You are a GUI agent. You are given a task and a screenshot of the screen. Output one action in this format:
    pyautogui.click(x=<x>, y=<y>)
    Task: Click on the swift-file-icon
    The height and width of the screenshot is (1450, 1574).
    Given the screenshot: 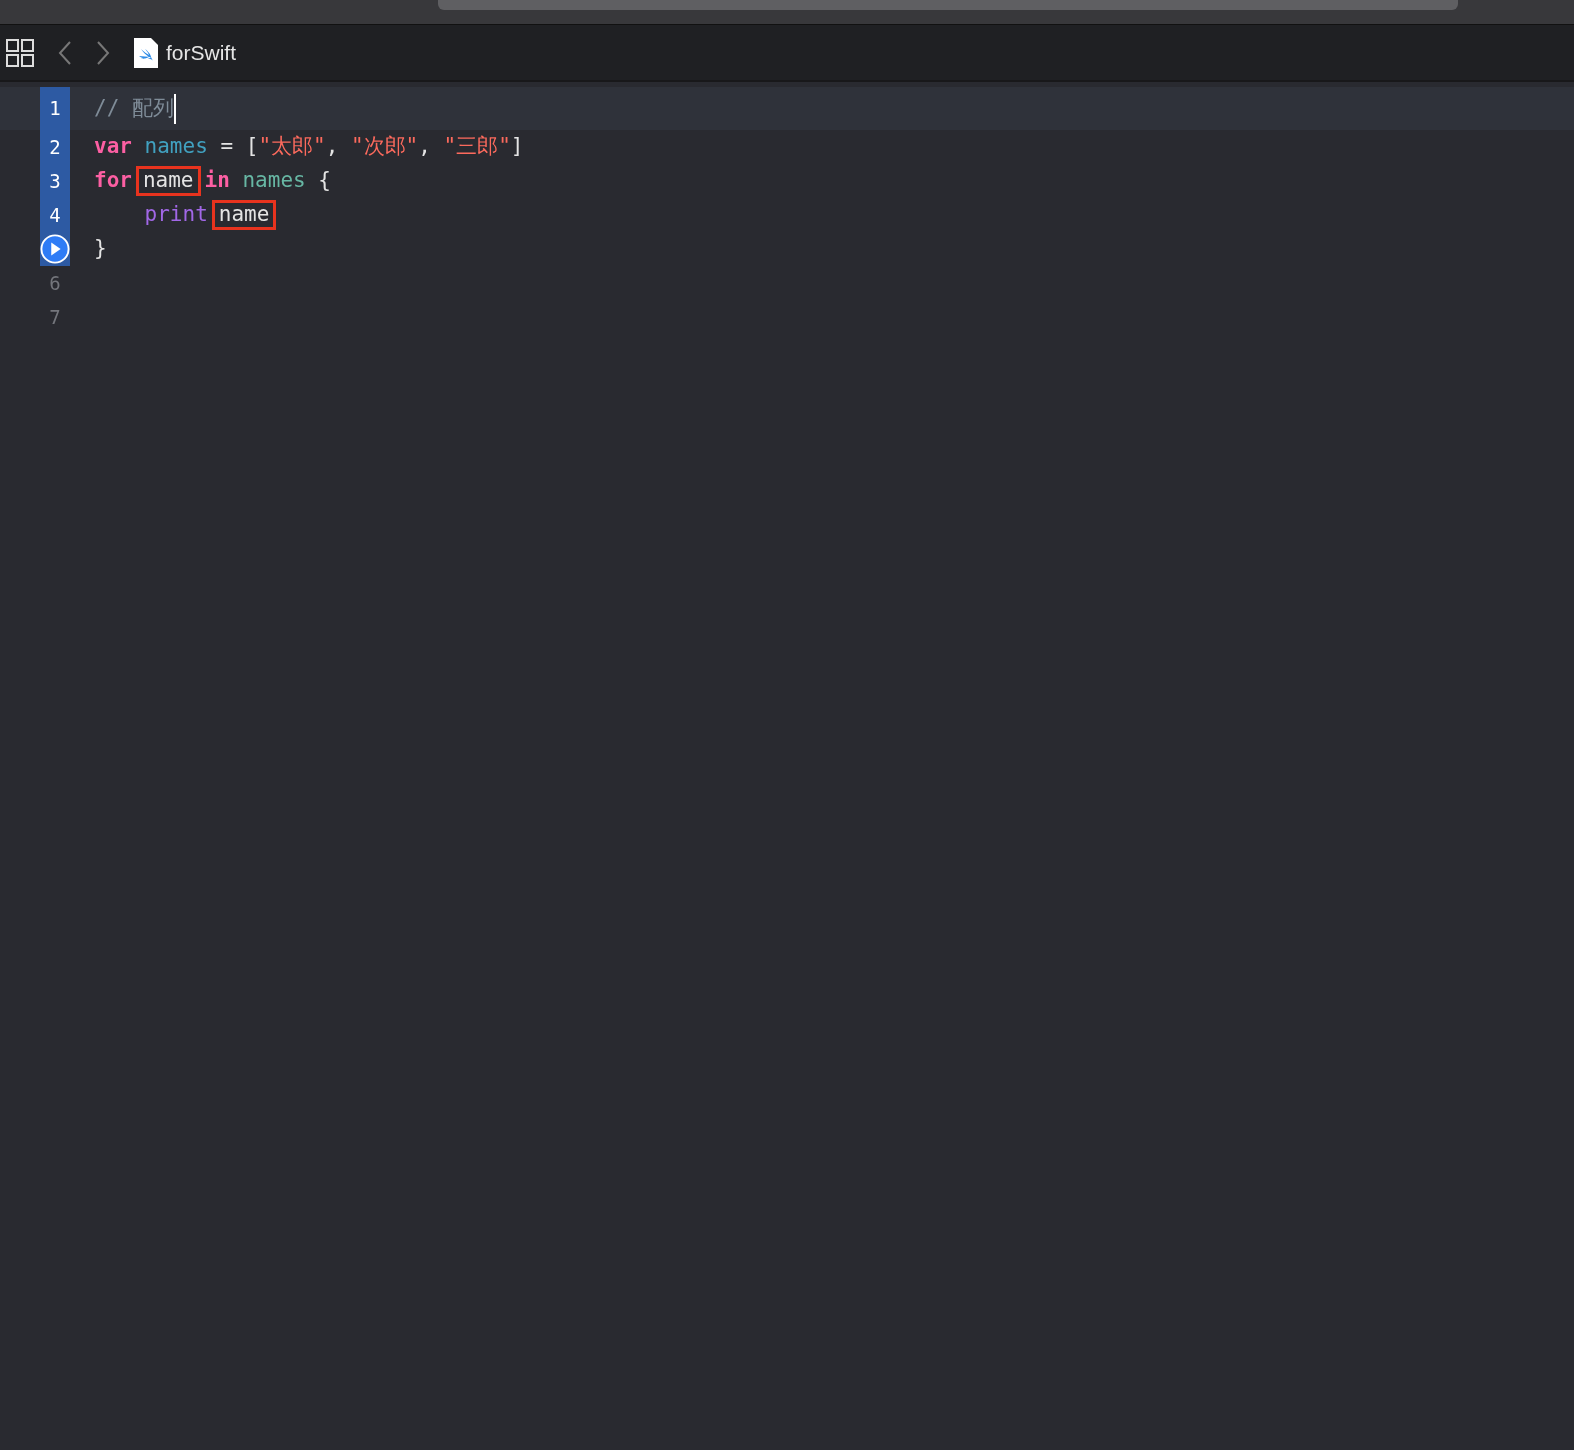 What is the action you would take?
    pyautogui.click(x=146, y=52)
    